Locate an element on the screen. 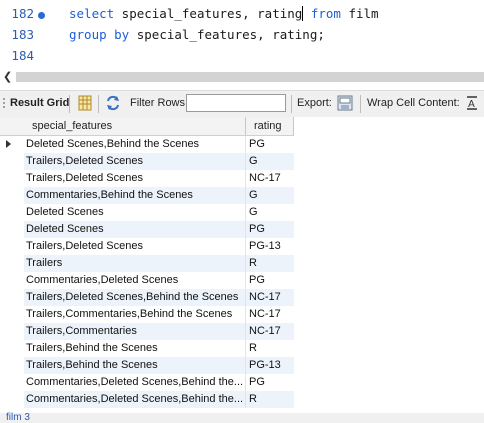 This screenshot has height=423, width=484. table-row: Trailers,Commentaries NC-17 is located at coordinates (147, 331).